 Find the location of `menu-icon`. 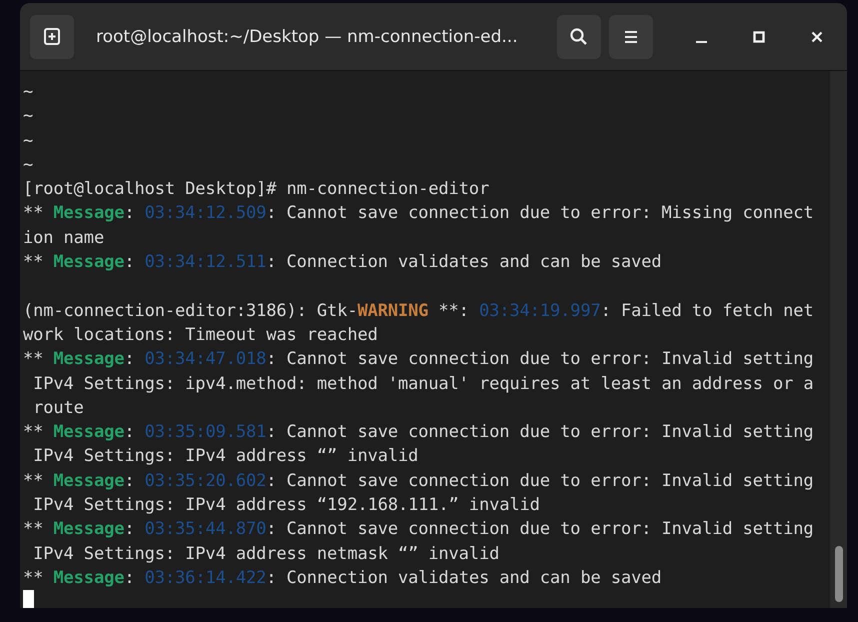

menu-icon is located at coordinates (631, 37).